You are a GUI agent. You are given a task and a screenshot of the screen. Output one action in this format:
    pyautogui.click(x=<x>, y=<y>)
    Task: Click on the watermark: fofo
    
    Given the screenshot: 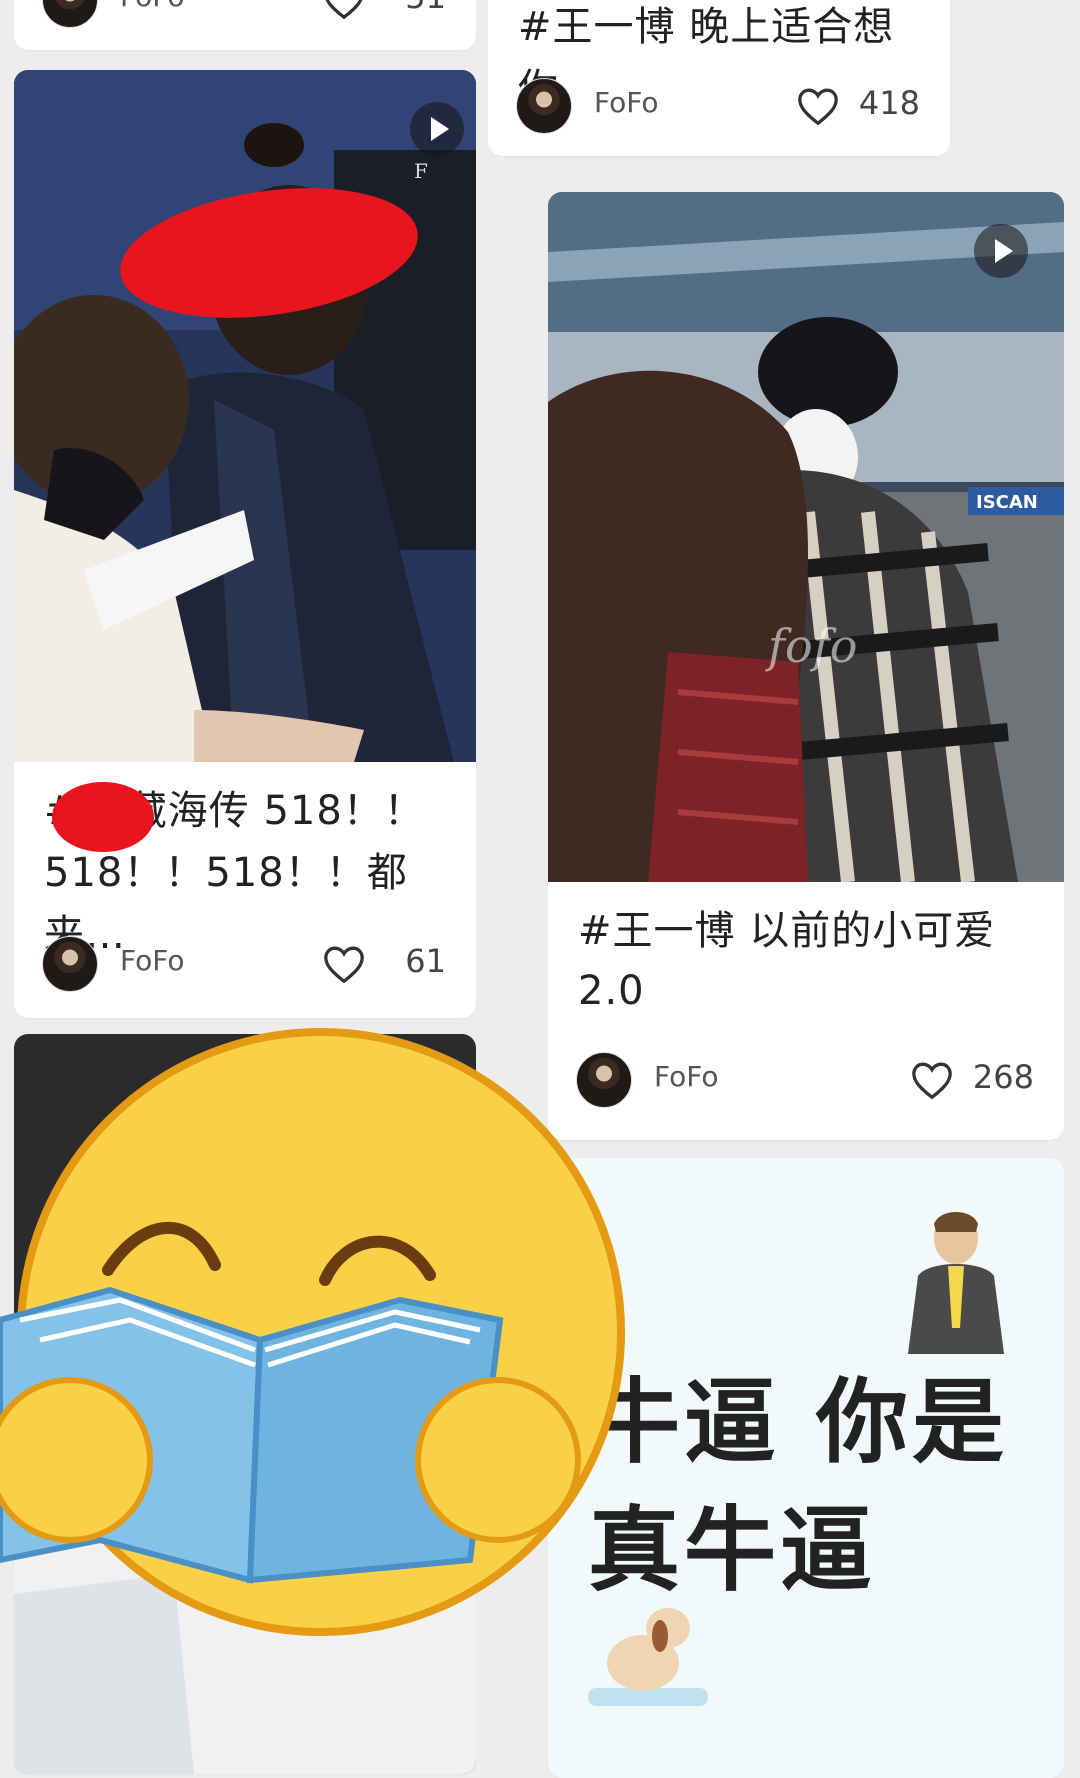 What is the action you would take?
    pyautogui.click(x=811, y=646)
    